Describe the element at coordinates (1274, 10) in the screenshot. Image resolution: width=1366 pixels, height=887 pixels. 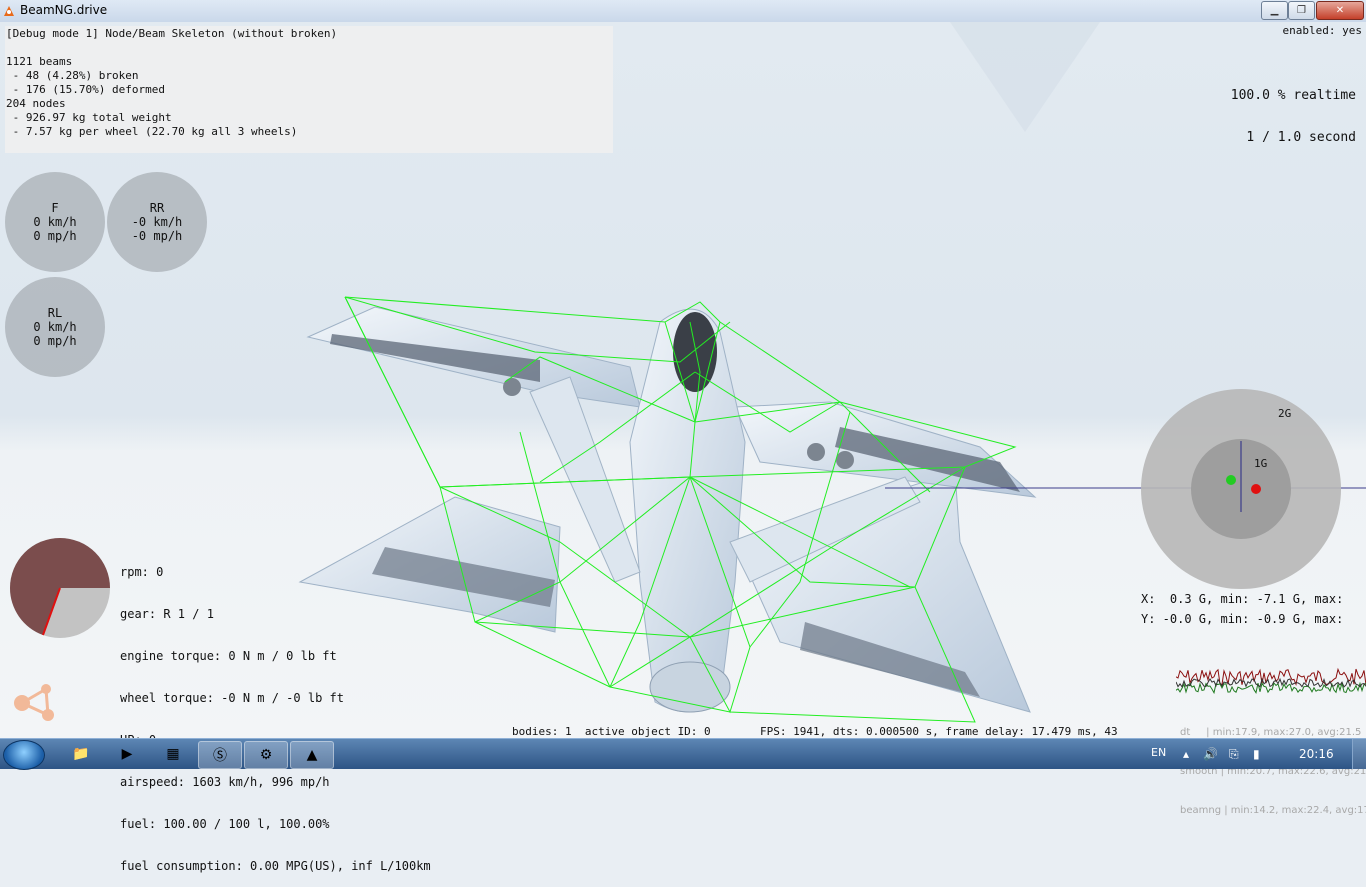
I see `minimize-button: ▁` at that location.